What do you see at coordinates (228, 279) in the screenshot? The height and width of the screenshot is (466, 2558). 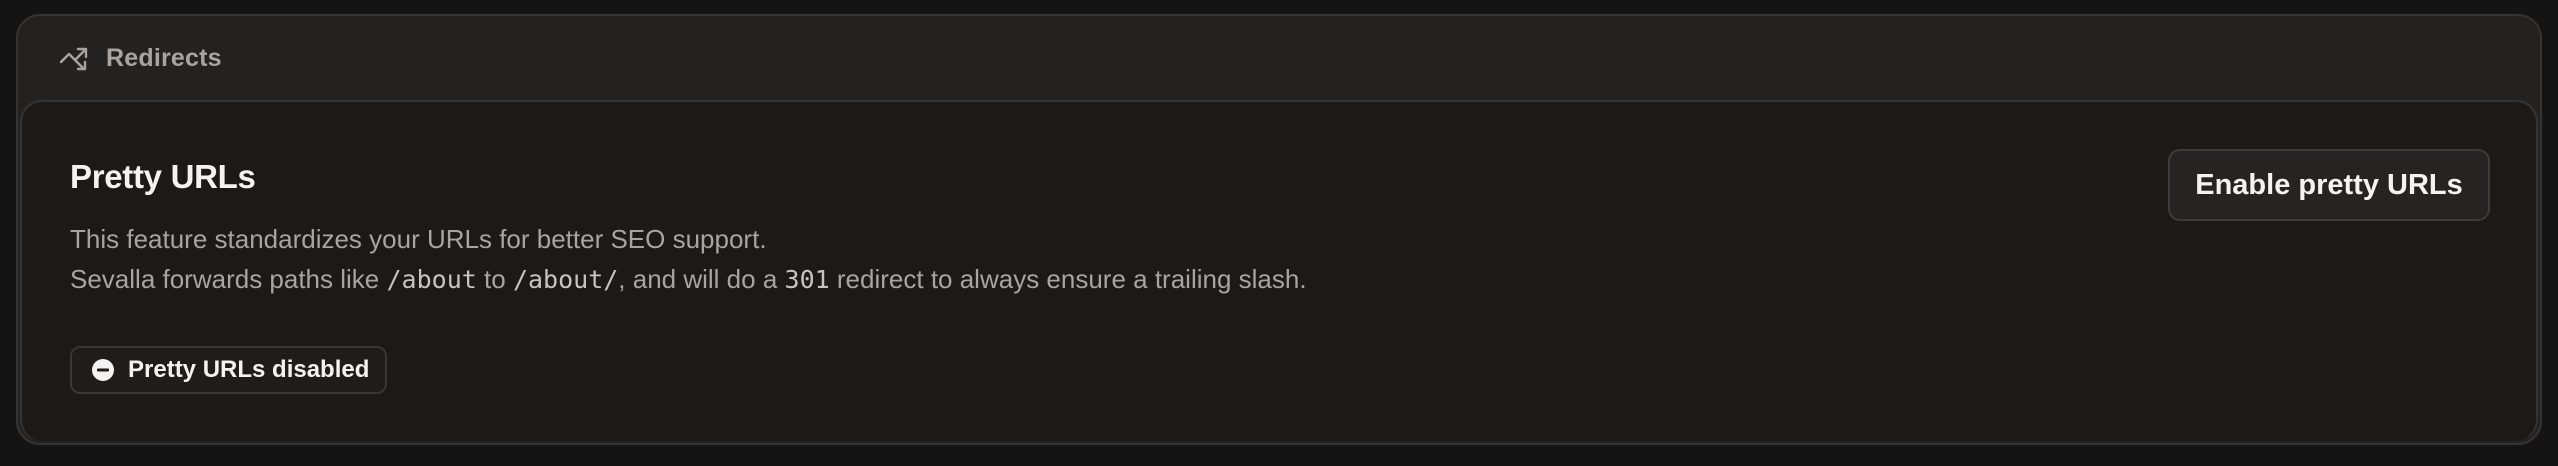 I see `description-text: Sevalla forwards paths like` at bounding box center [228, 279].